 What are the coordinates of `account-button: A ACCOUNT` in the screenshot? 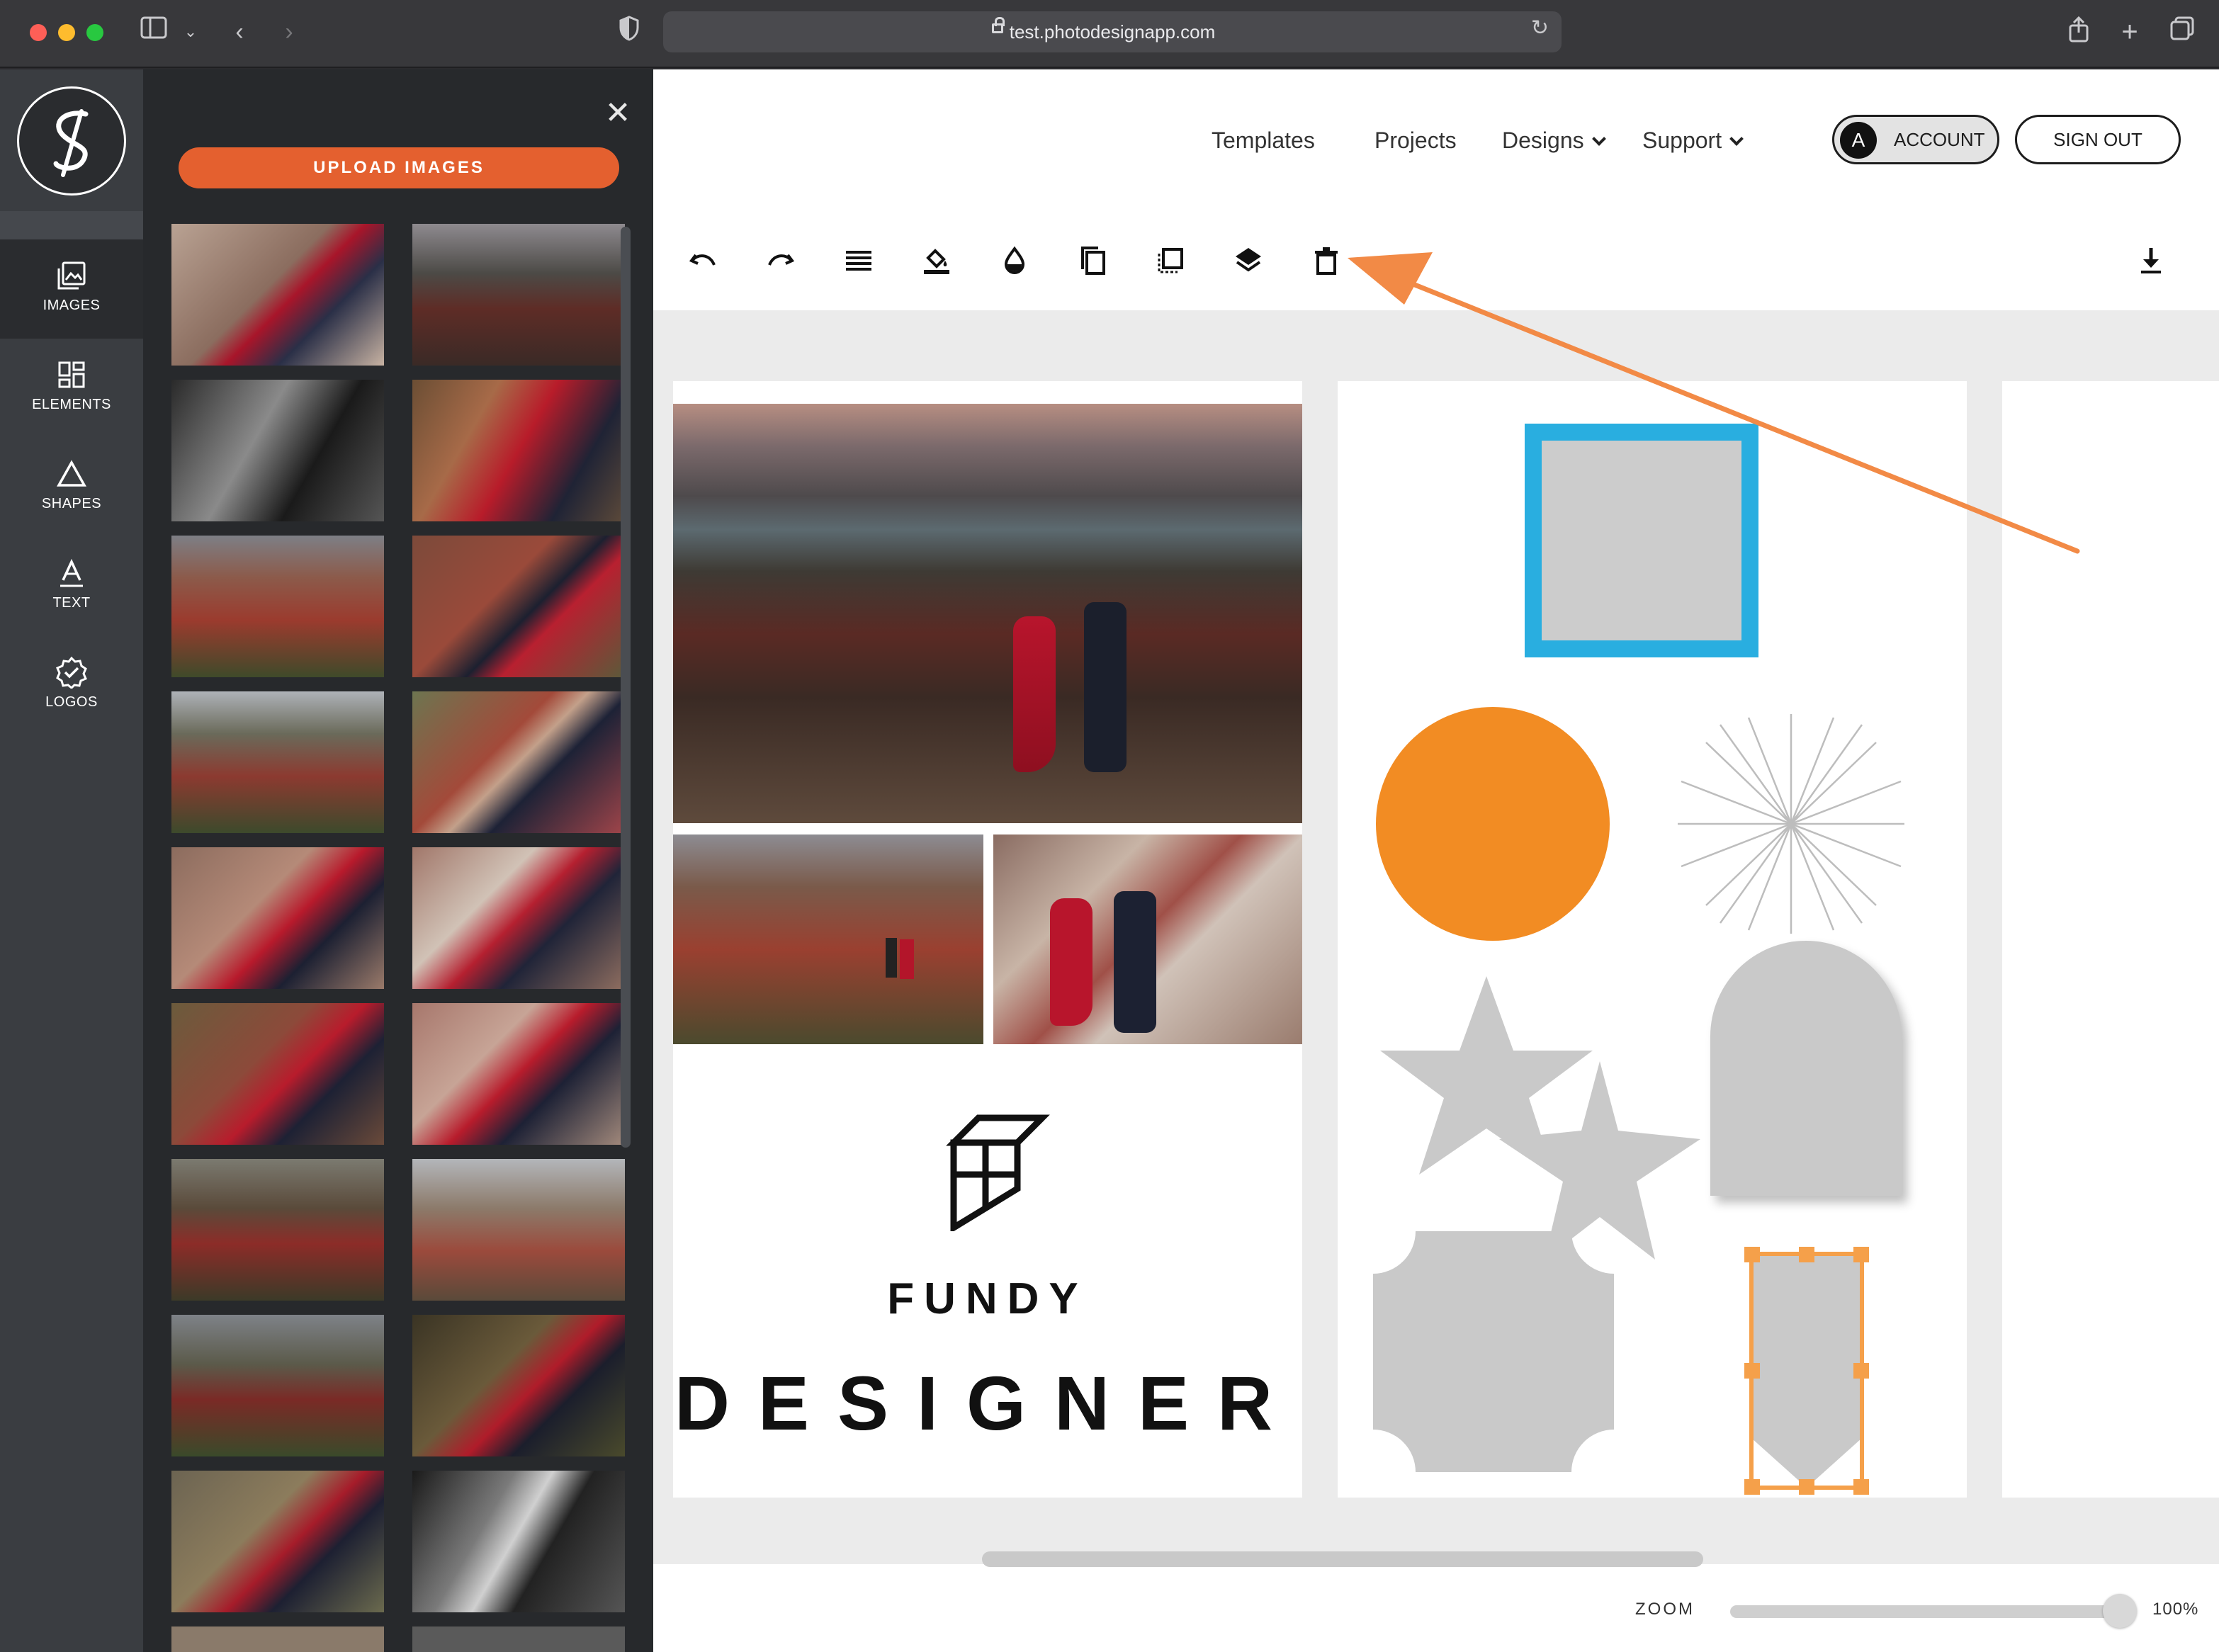 It's located at (1915, 139).